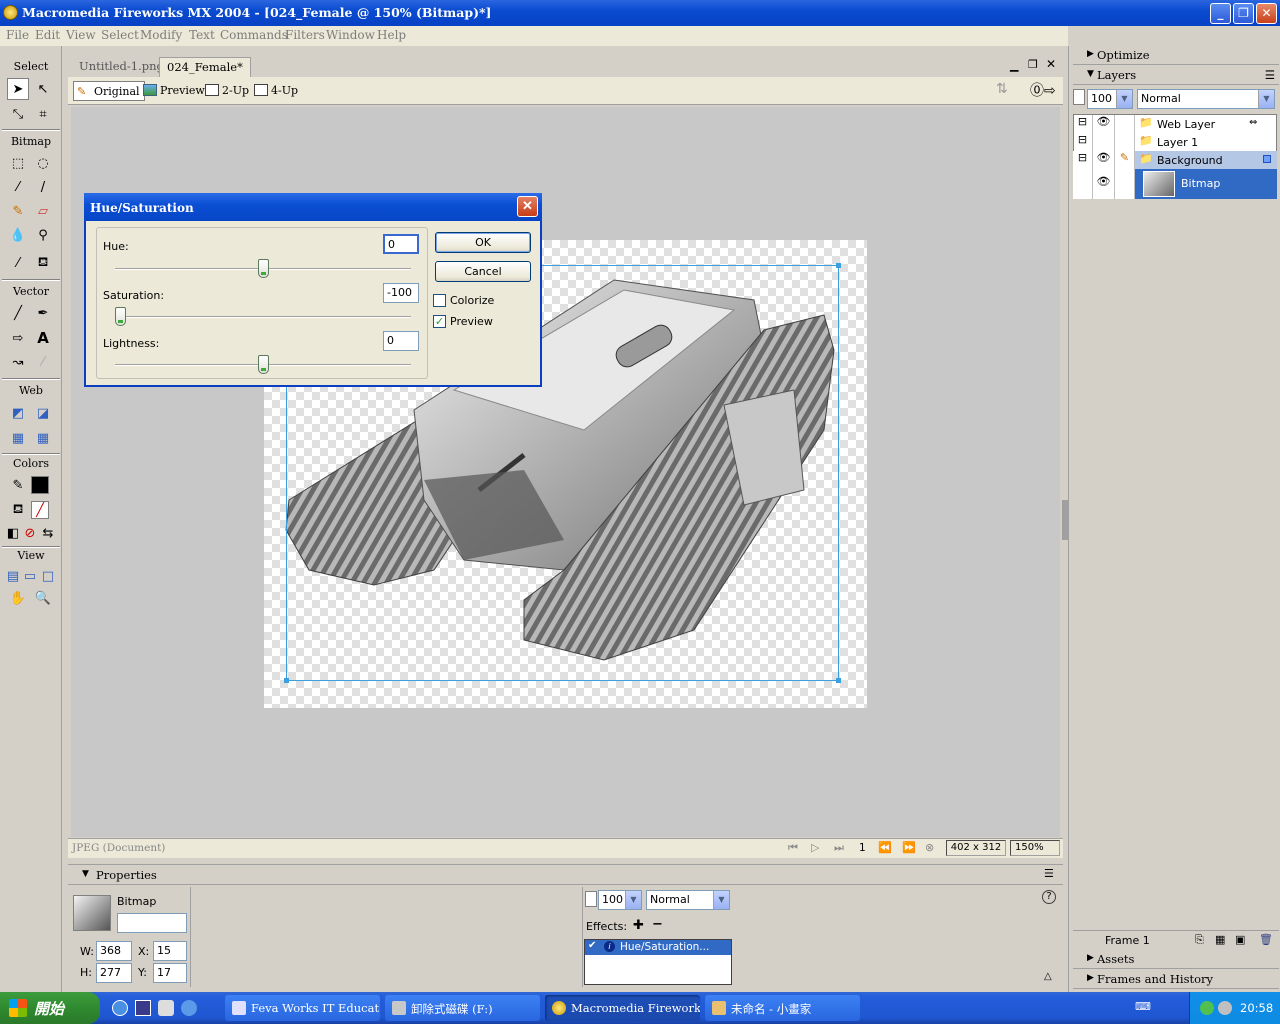 The width and height of the screenshot is (1280, 1024). Describe the element at coordinates (18, 413) in the screenshot. I see `hotspot-tool-icon: ◩` at that location.